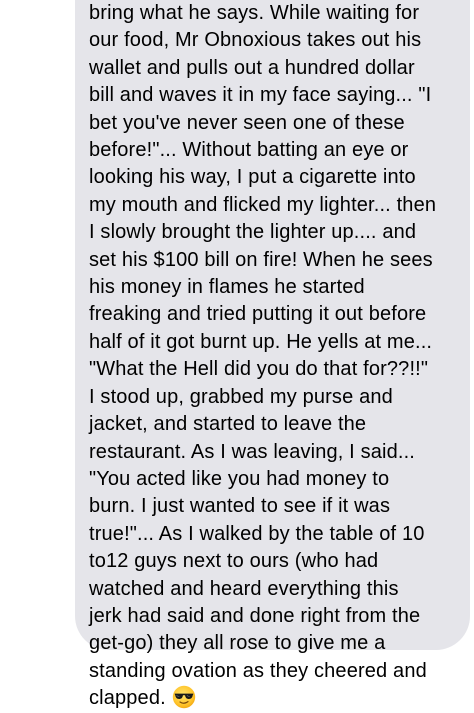  Describe the element at coordinates (237, 643) in the screenshot. I see `message-line: get-go) they all rose to give me a` at that location.